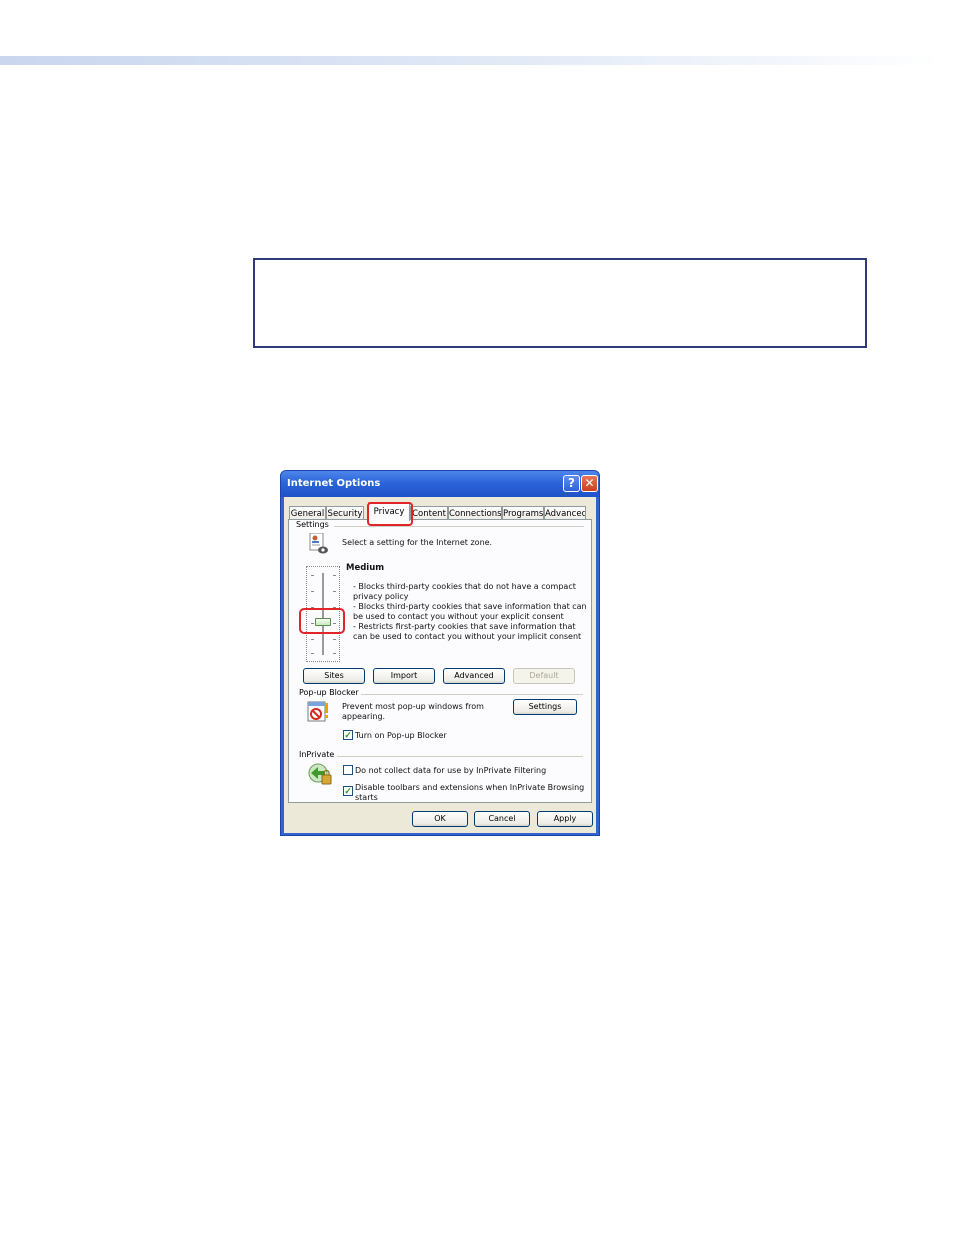  Describe the element at coordinates (345, 513) in the screenshot. I see `tab-security: Security` at that location.